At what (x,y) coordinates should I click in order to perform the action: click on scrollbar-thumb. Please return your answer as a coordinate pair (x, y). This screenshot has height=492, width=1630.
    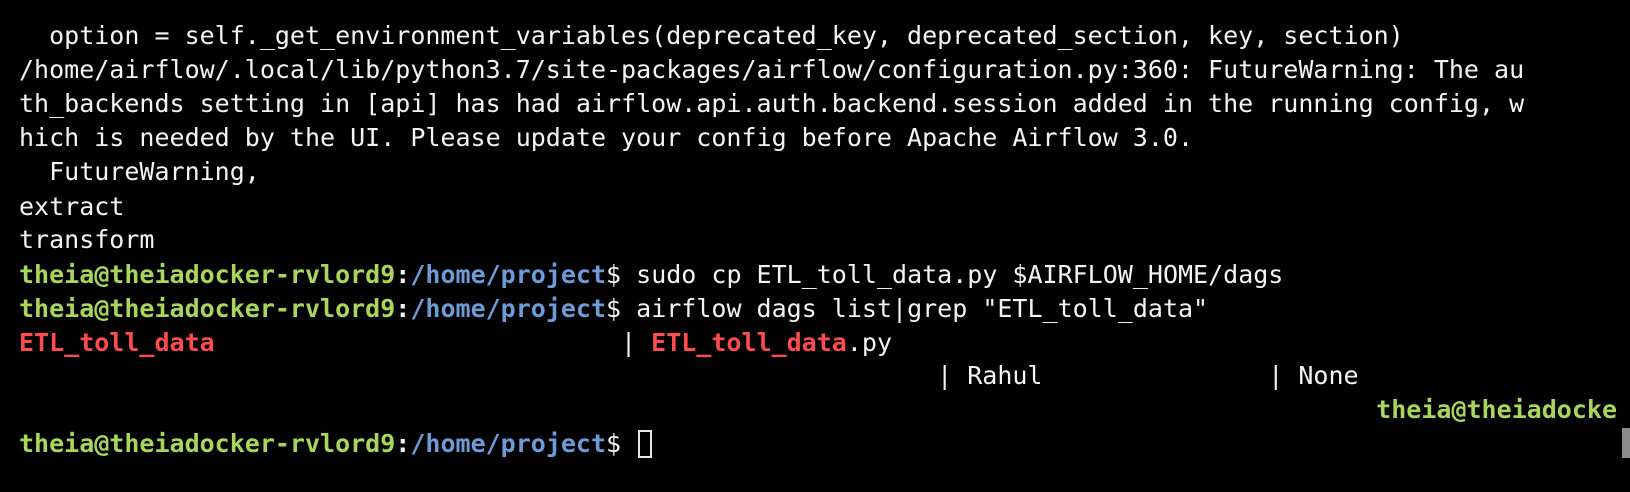
    Looking at the image, I should click on (1626, 443).